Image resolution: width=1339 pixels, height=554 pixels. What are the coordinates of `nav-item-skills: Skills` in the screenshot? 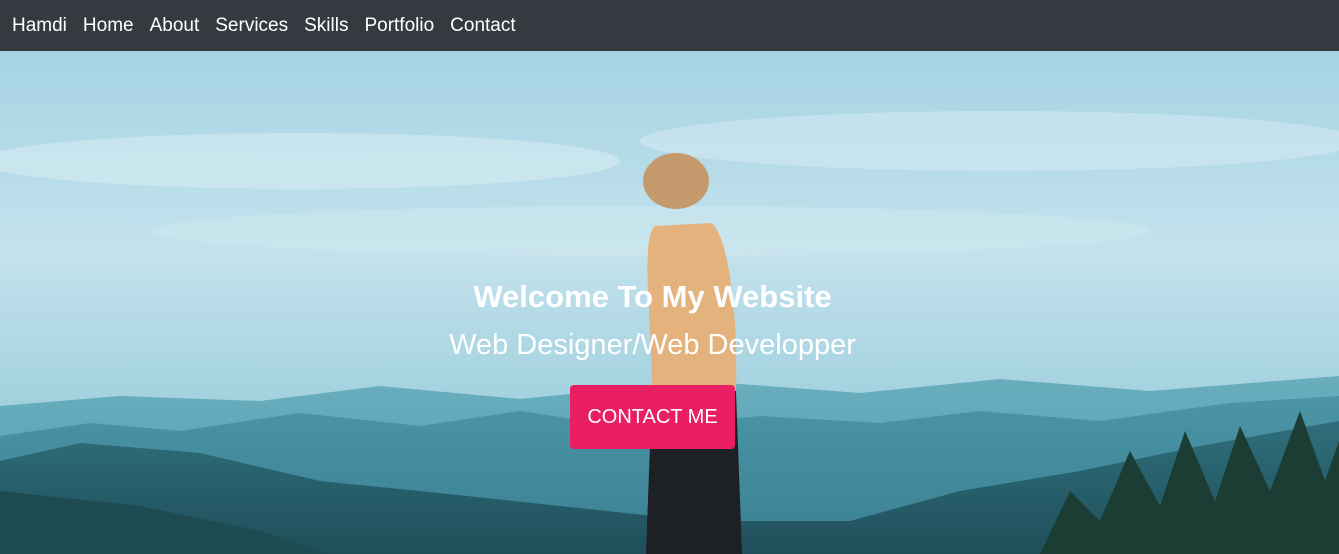 It's located at (326, 26).